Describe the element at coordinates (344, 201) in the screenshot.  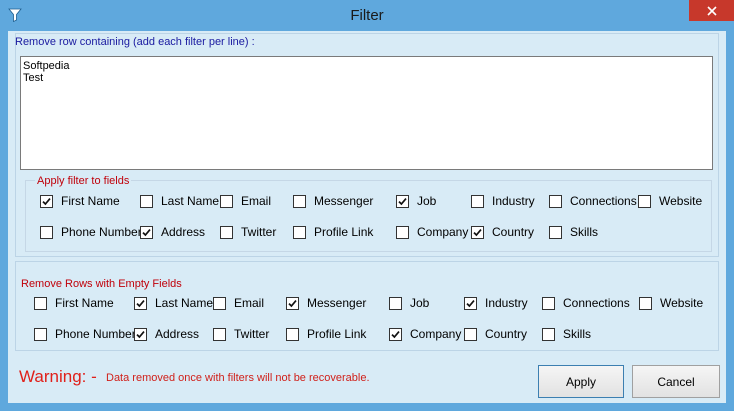
I see `checkbox-label: Messenger` at that location.